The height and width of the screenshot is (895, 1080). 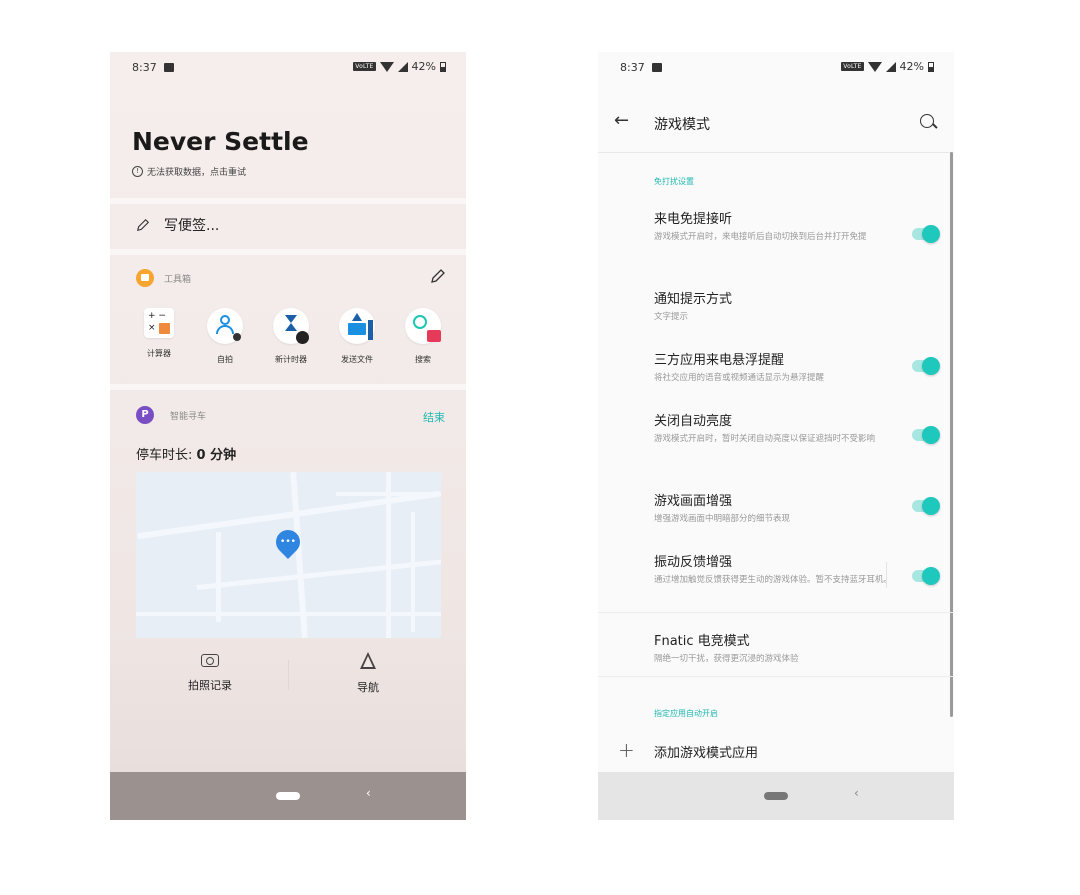 I want to click on setting-third-party-call-float: 三方应用来电悬浮提醒 将社交应用的语音或视频通话显示为悬浮提醒, so click(x=774, y=367).